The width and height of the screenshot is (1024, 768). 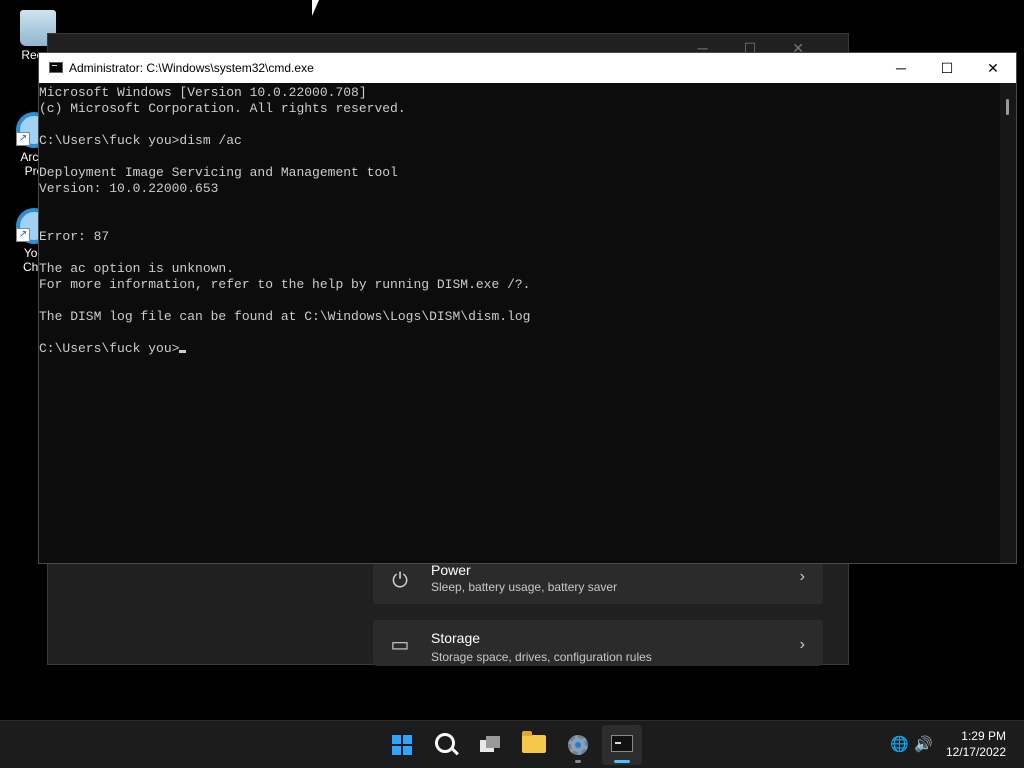 I want to click on console-line: C:\Users\fuck you>dism /ac, so click(x=140, y=140).